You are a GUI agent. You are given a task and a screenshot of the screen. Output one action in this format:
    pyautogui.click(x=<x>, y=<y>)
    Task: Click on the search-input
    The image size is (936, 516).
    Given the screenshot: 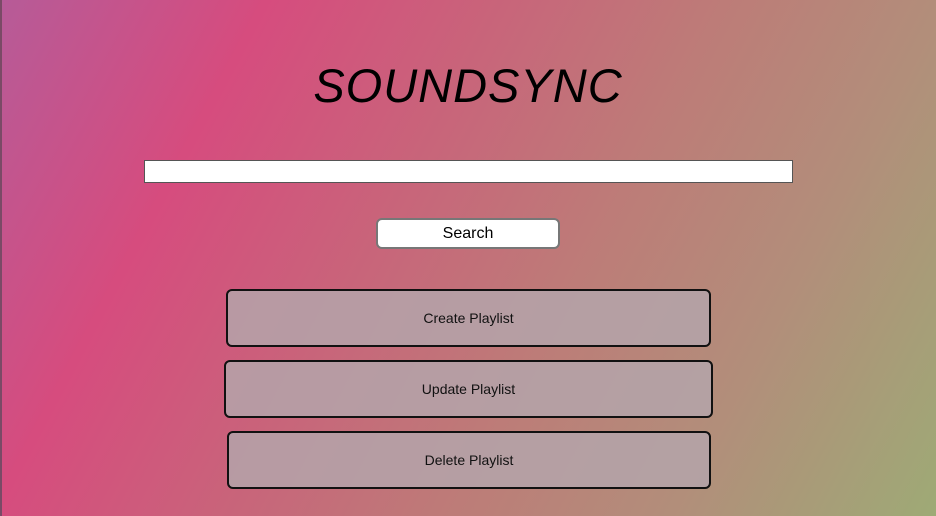 What is the action you would take?
    pyautogui.click(x=468, y=171)
    